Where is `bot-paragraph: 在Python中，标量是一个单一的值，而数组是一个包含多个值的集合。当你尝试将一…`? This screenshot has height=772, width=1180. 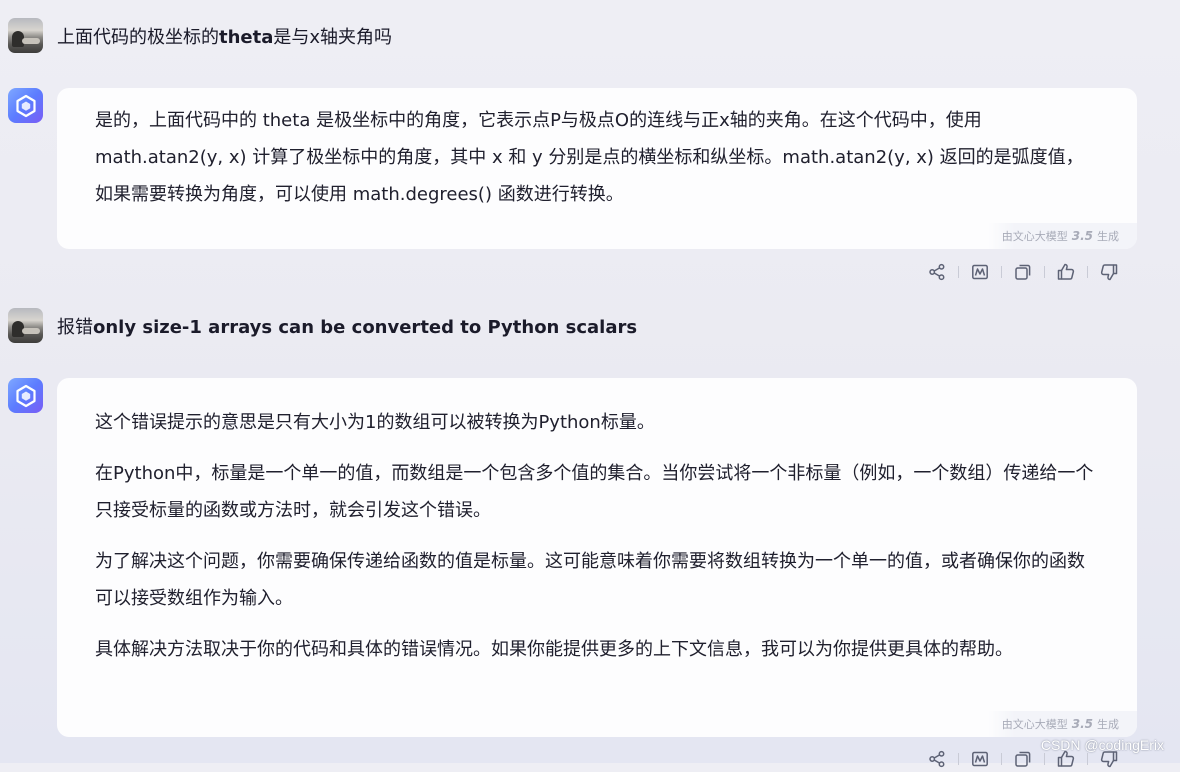 bot-paragraph: 在Python中，标量是一个单一的值，而数组是一个包含多个值的集合。当你尝试将一… is located at coordinates (594, 492).